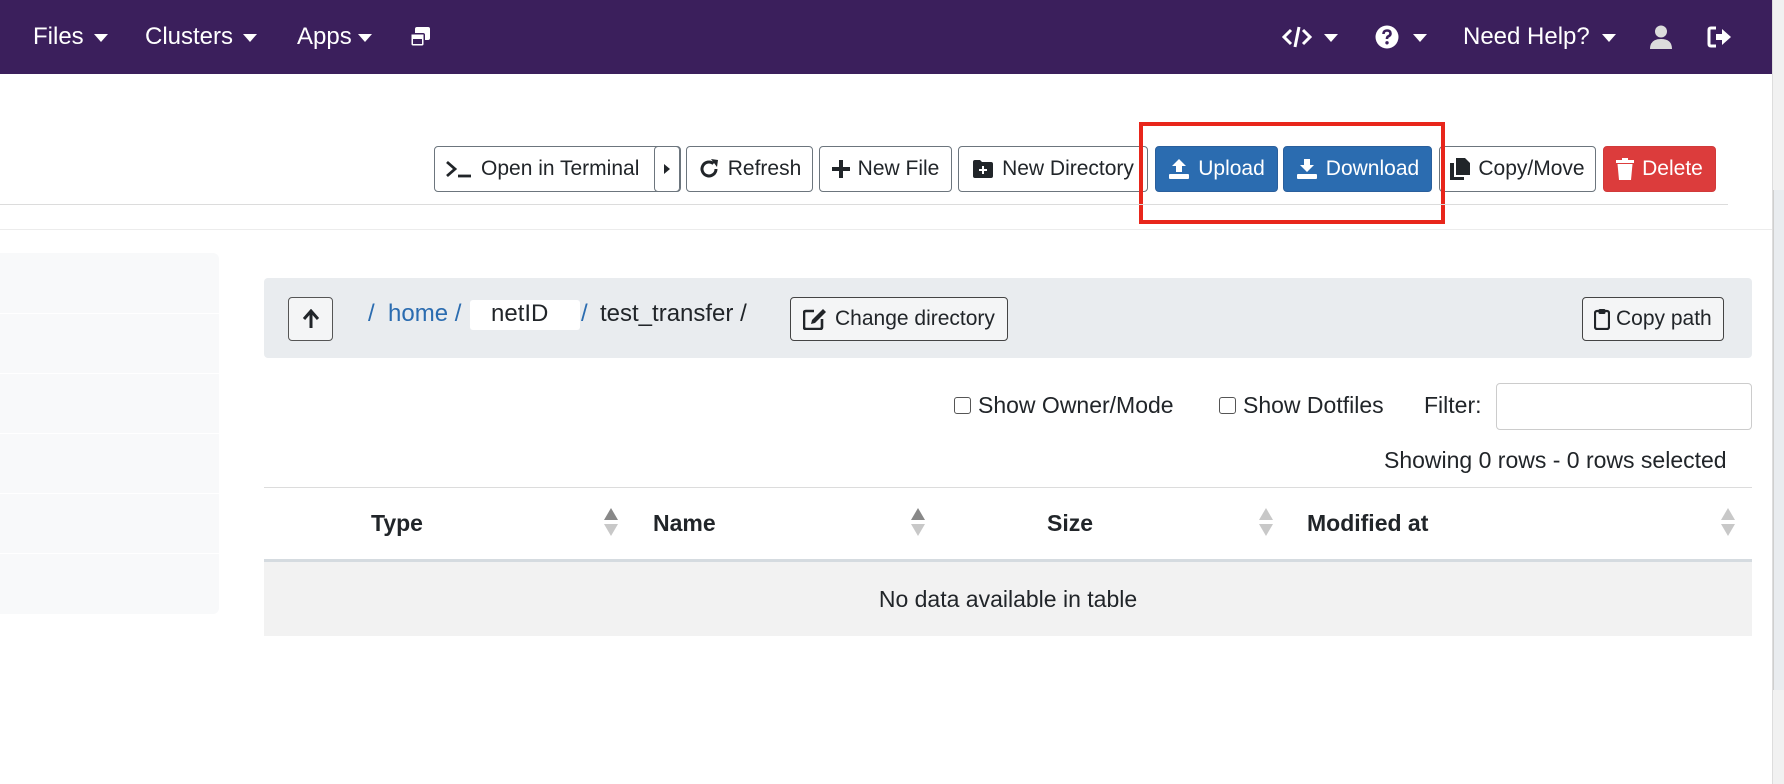 This screenshot has height=784, width=1784. What do you see at coordinates (397, 523) in the screenshot?
I see `column-header-type: Type` at bounding box center [397, 523].